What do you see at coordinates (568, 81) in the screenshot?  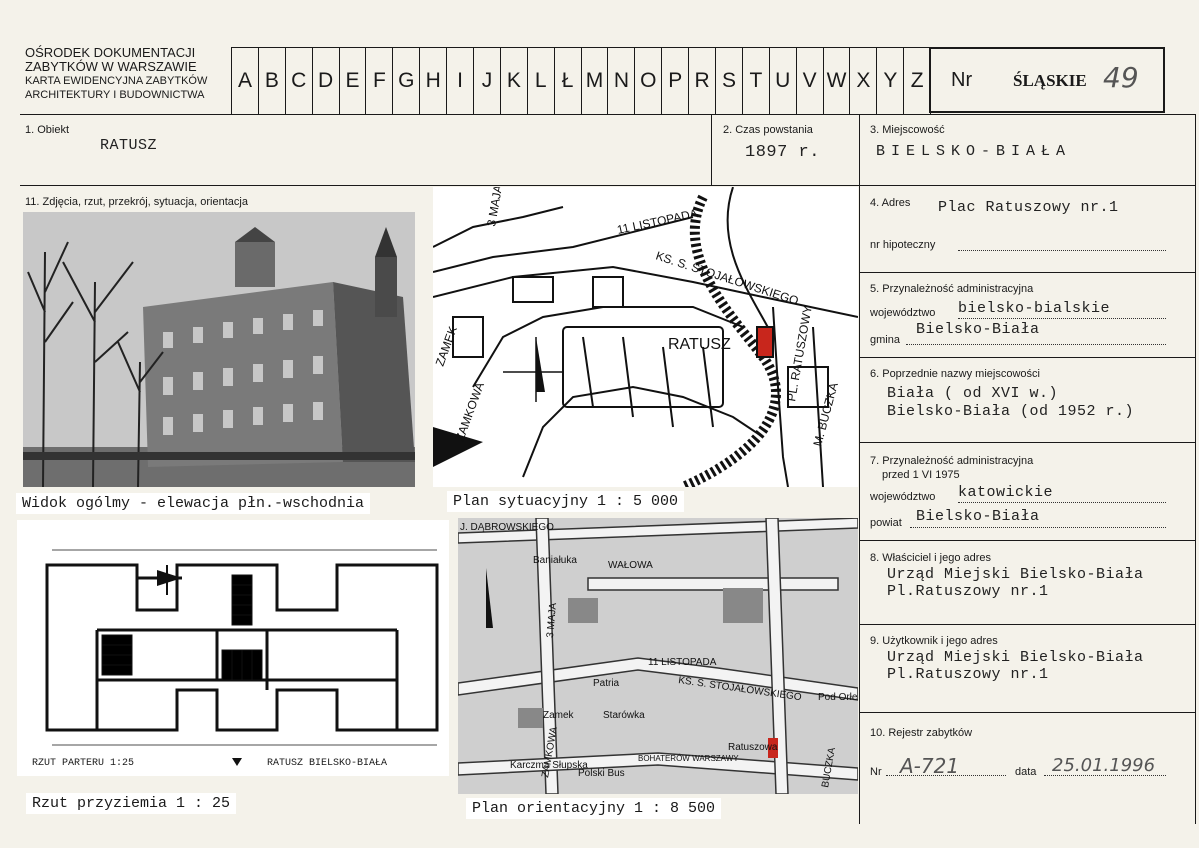 I see `index-letter: Ł` at bounding box center [568, 81].